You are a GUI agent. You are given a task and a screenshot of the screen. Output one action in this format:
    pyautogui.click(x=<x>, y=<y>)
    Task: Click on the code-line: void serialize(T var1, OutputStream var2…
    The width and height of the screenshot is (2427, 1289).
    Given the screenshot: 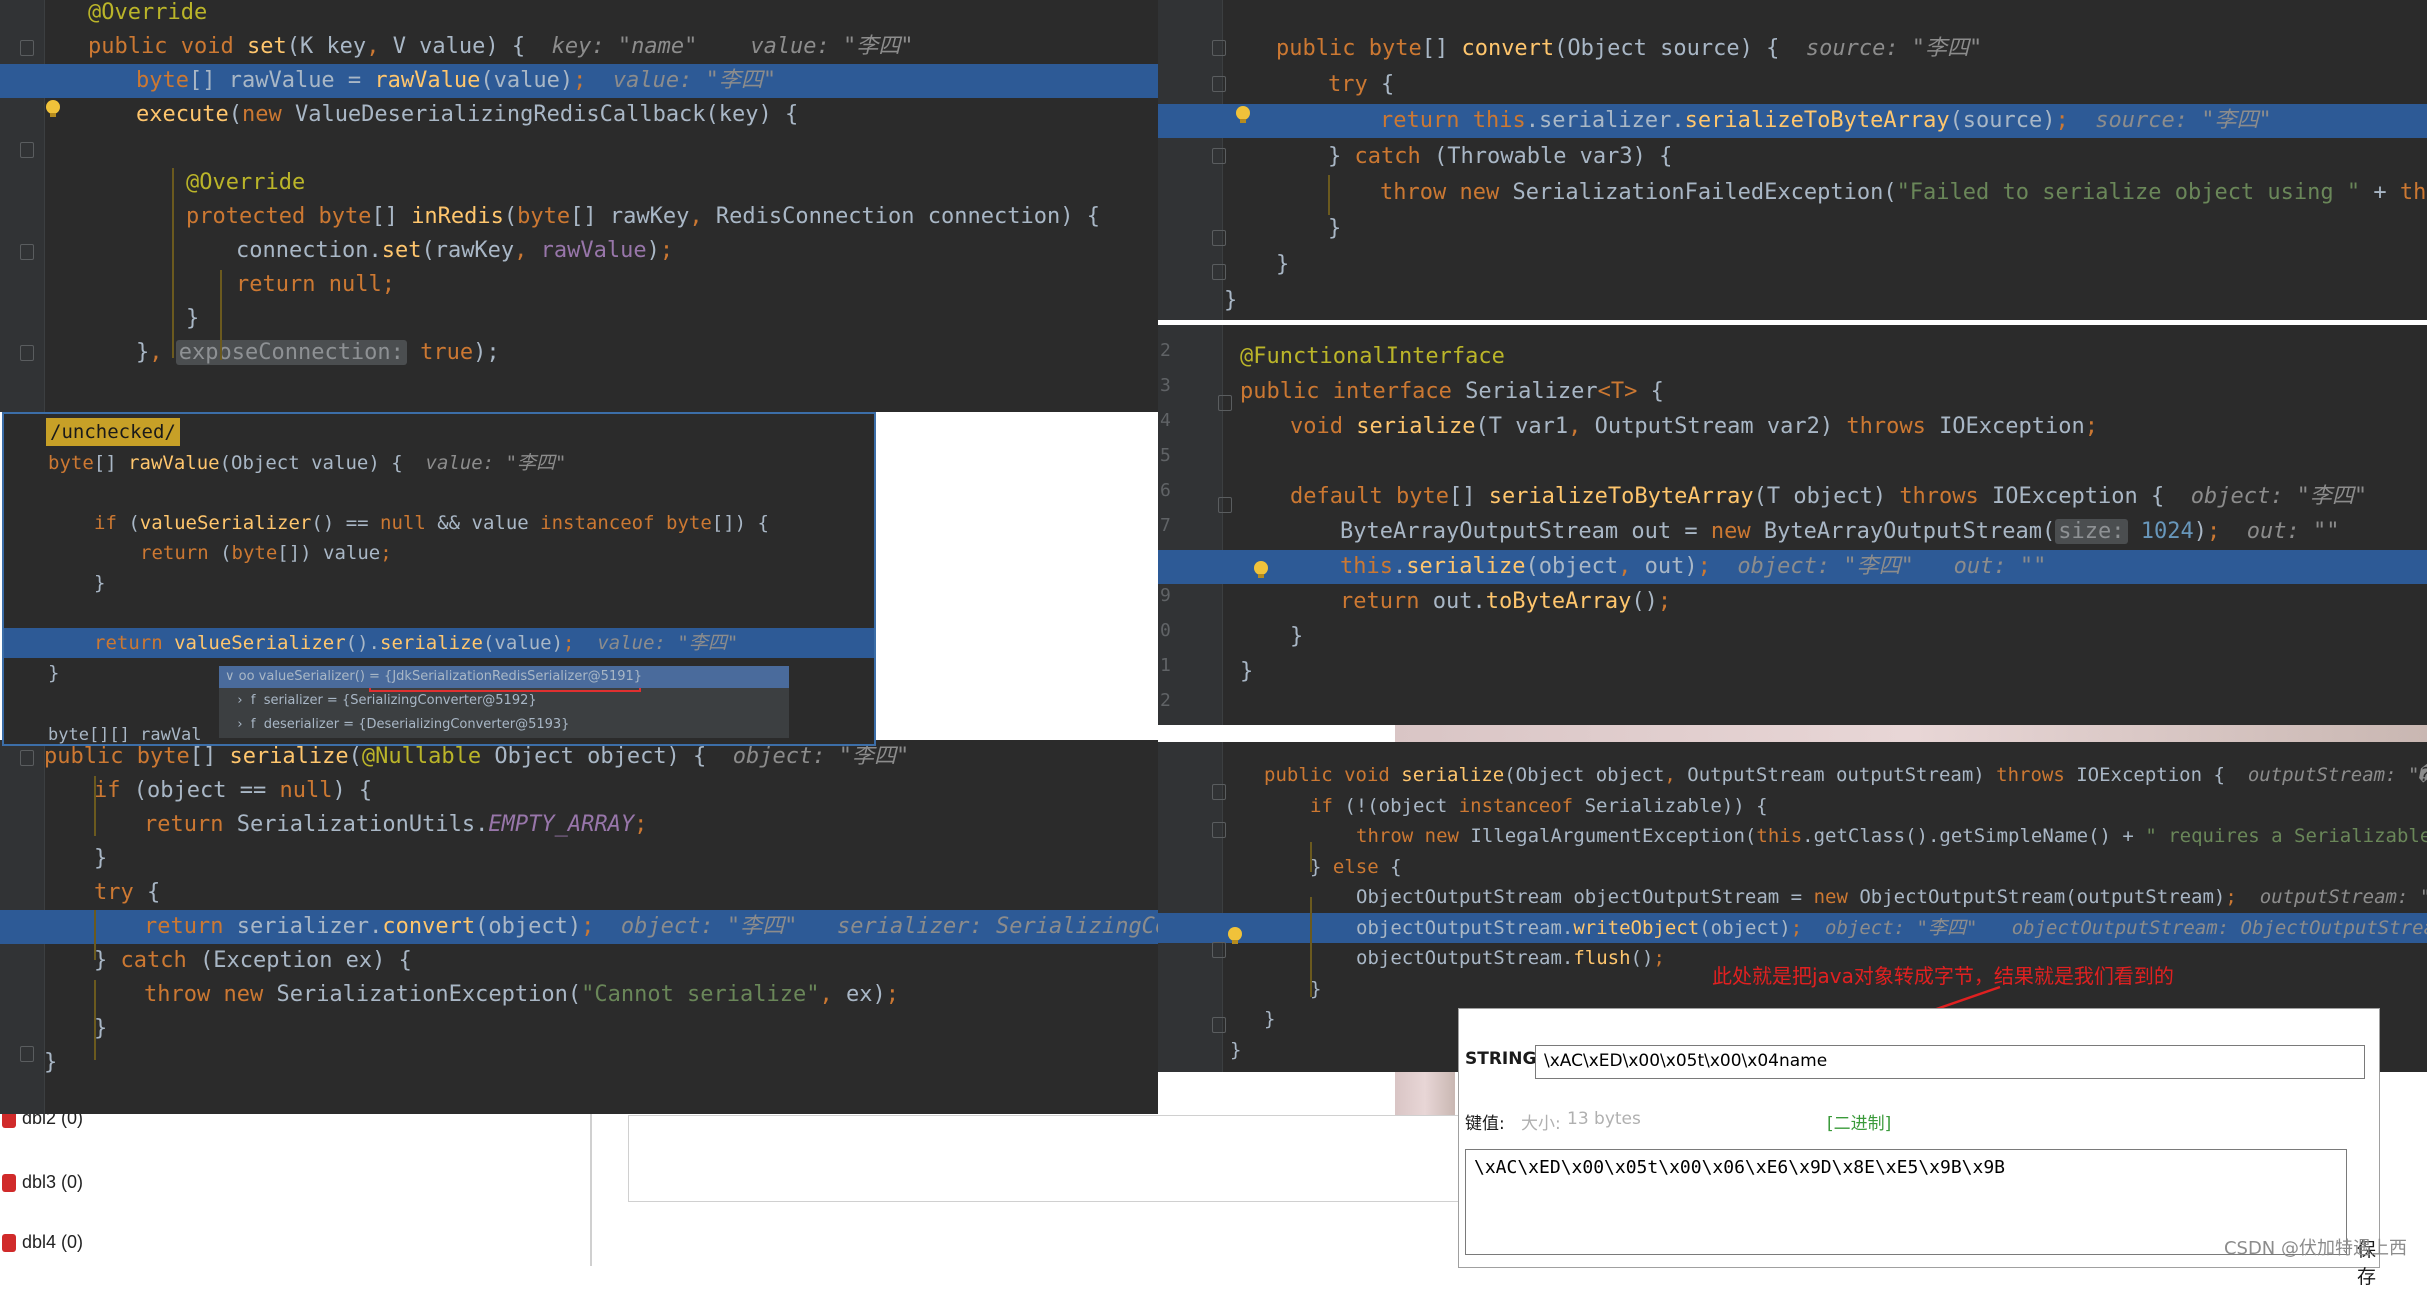 What is the action you would take?
    pyautogui.click(x=1792, y=427)
    